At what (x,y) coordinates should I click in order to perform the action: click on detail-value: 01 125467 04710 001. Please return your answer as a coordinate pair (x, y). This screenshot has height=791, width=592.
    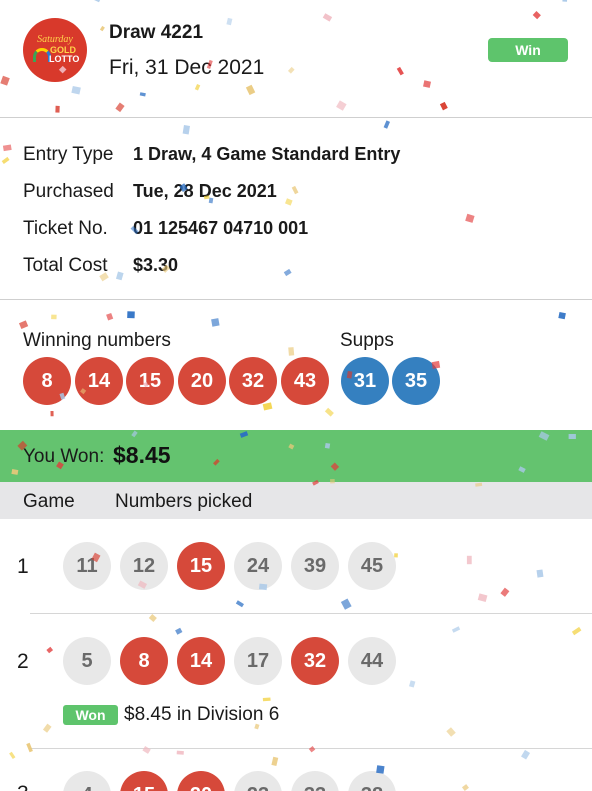
    Looking at the image, I should click on (221, 228).